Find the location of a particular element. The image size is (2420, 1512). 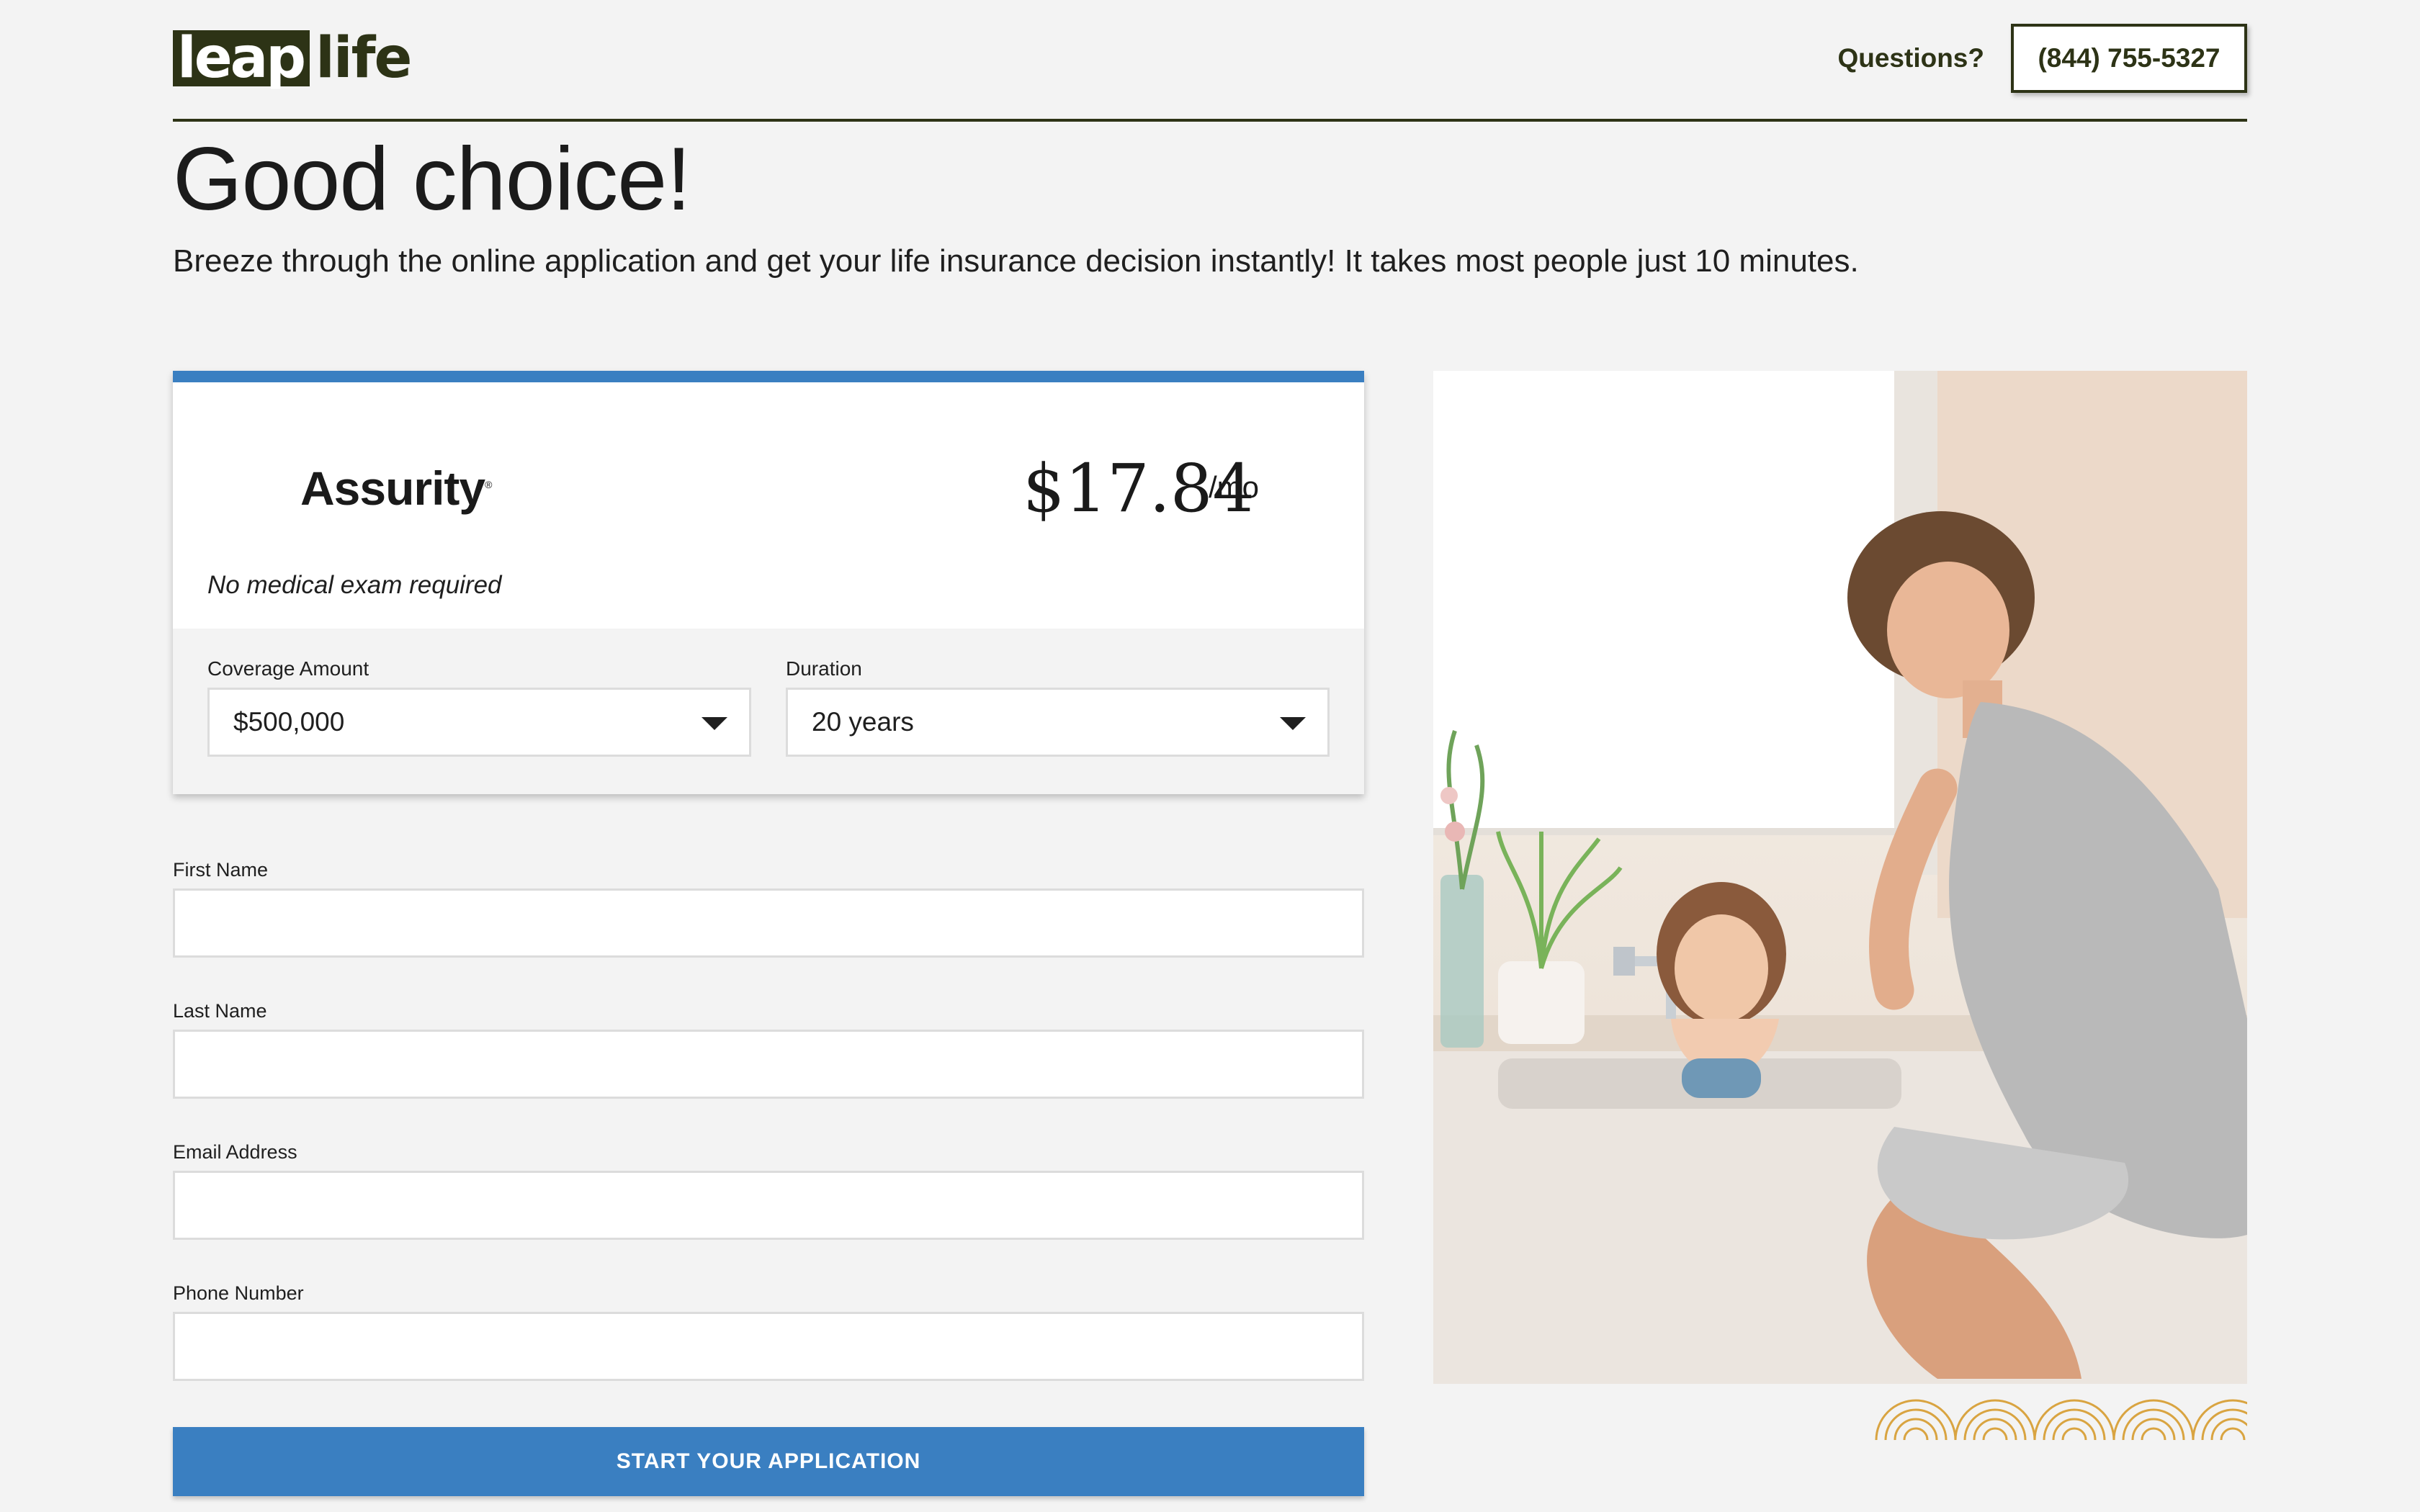

last-name-input is located at coordinates (768, 1064).